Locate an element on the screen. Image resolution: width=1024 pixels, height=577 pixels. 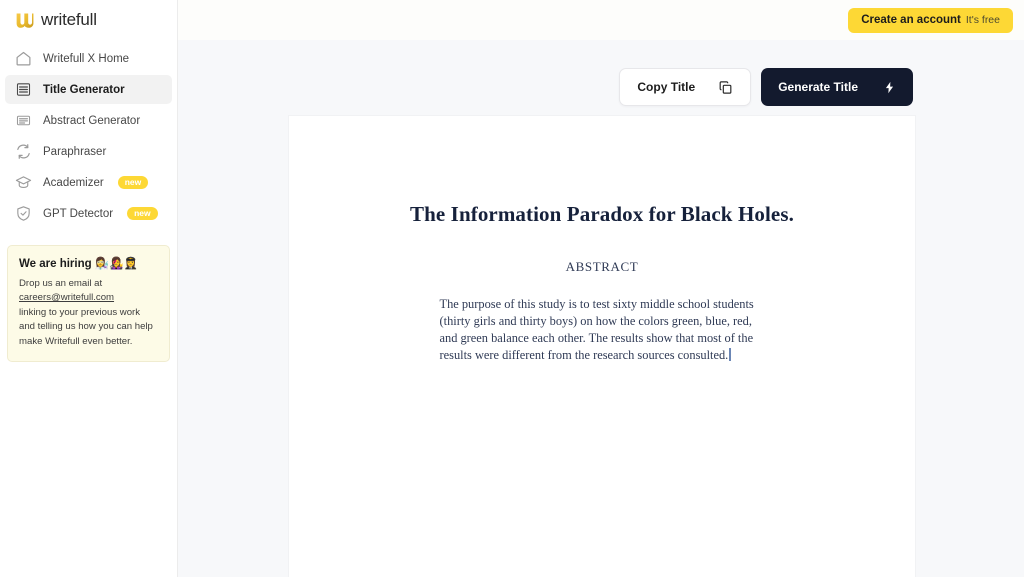
refresh-cycle-icon is located at coordinates (23, 151).